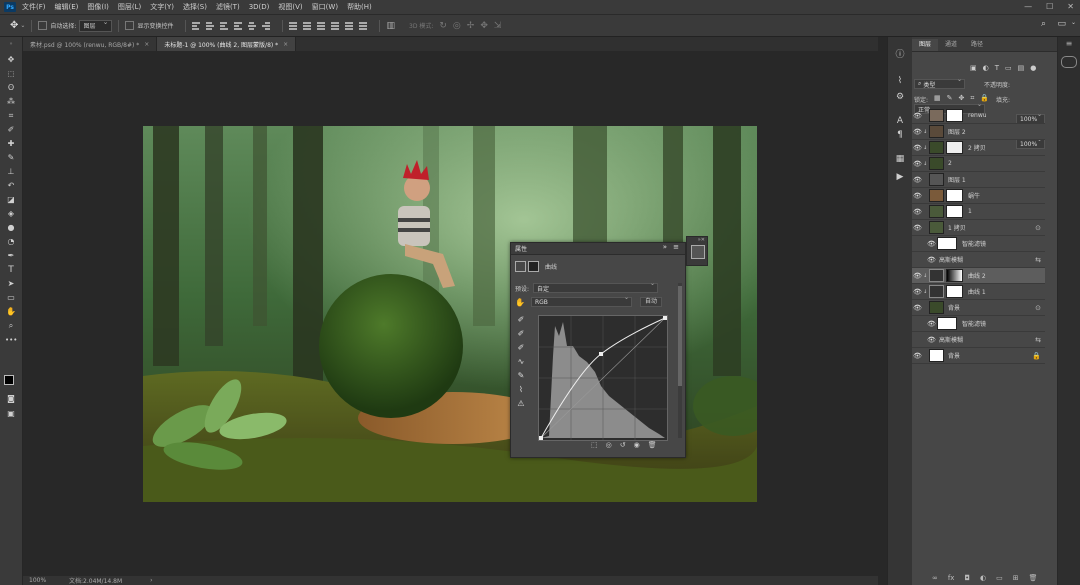 The width and height of the screenshot is (1080, 585). Describe the element at coordinates (637, 445) in the screenshot. I see `visibility-icon: ◉` at that location.